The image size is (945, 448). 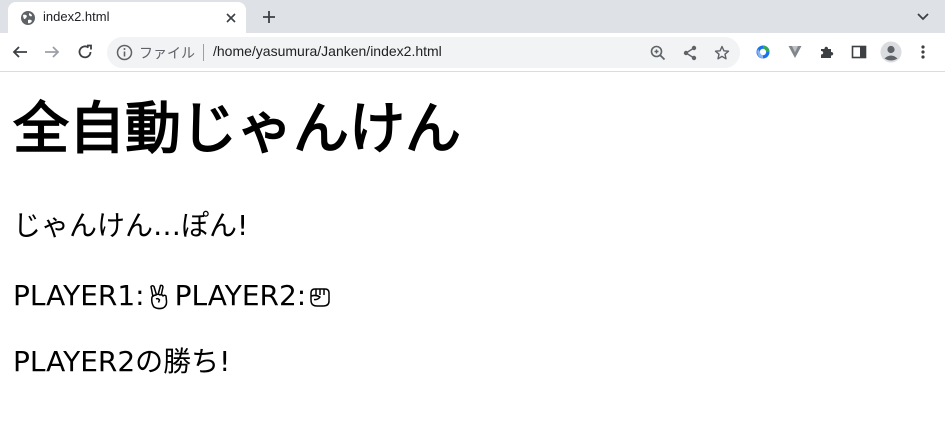 I want to click on bookmark-star-icon, so click(x=722, y=53).